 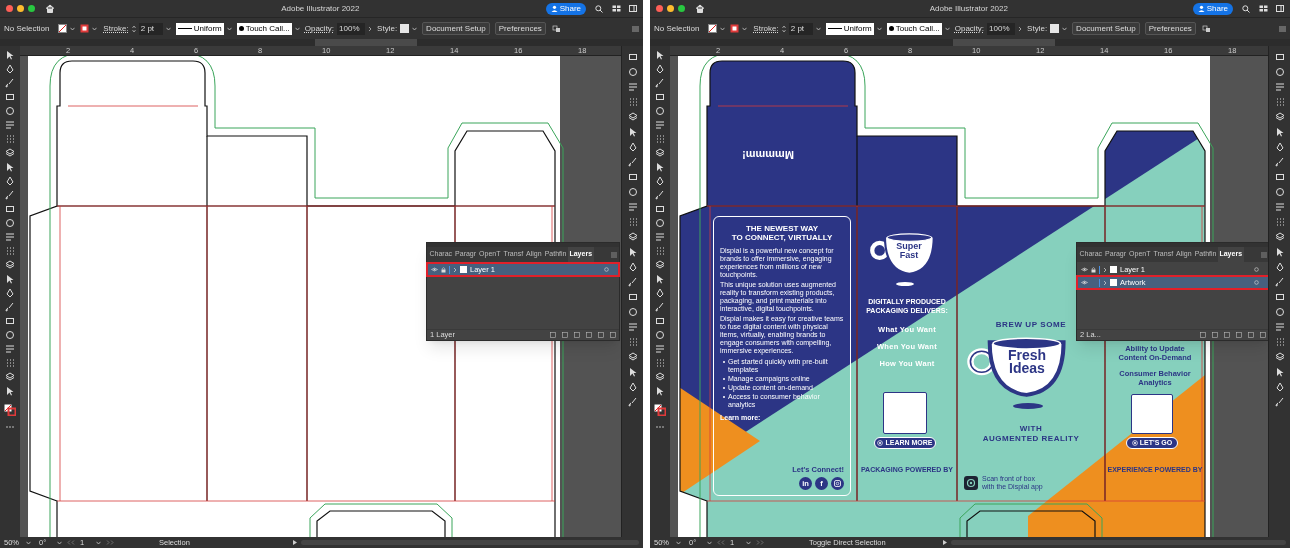 I want to click on opacity-field: 100%, so click(x=351, y=28).